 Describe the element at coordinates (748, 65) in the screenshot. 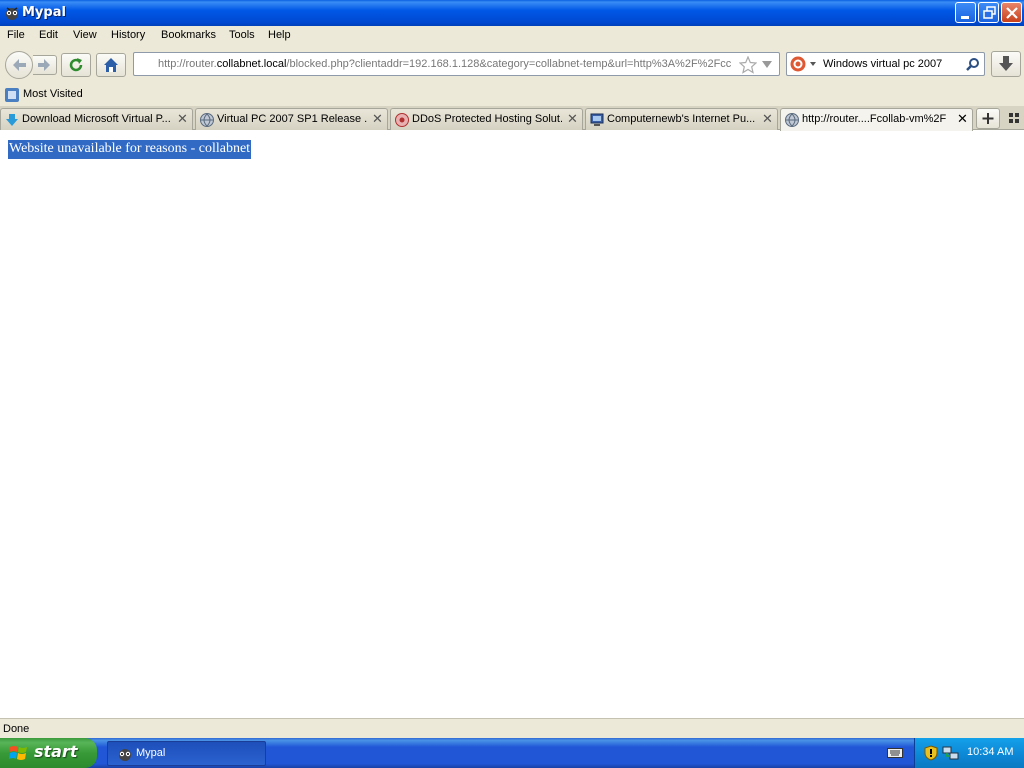

I see `bookmark-star-icon` at that location.